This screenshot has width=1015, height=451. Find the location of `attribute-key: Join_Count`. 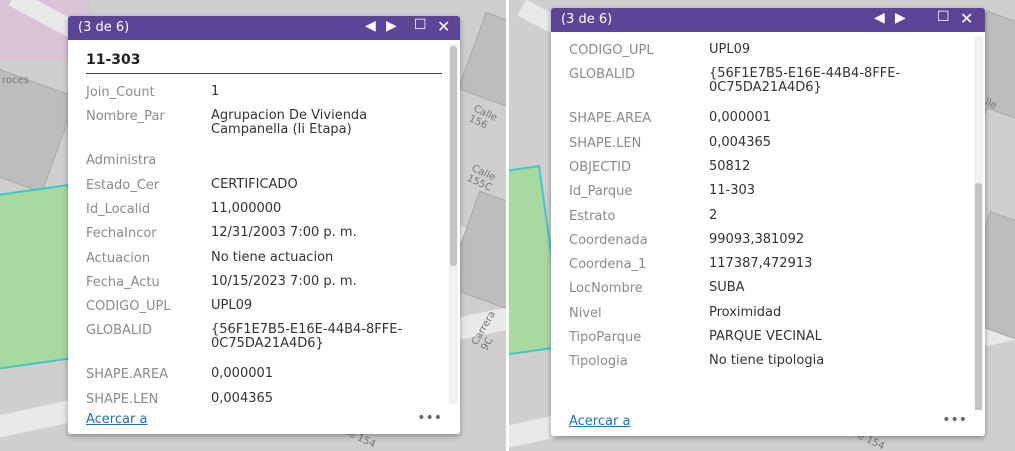

attribute-key: Join_Count is located at coordinates (120, 92).